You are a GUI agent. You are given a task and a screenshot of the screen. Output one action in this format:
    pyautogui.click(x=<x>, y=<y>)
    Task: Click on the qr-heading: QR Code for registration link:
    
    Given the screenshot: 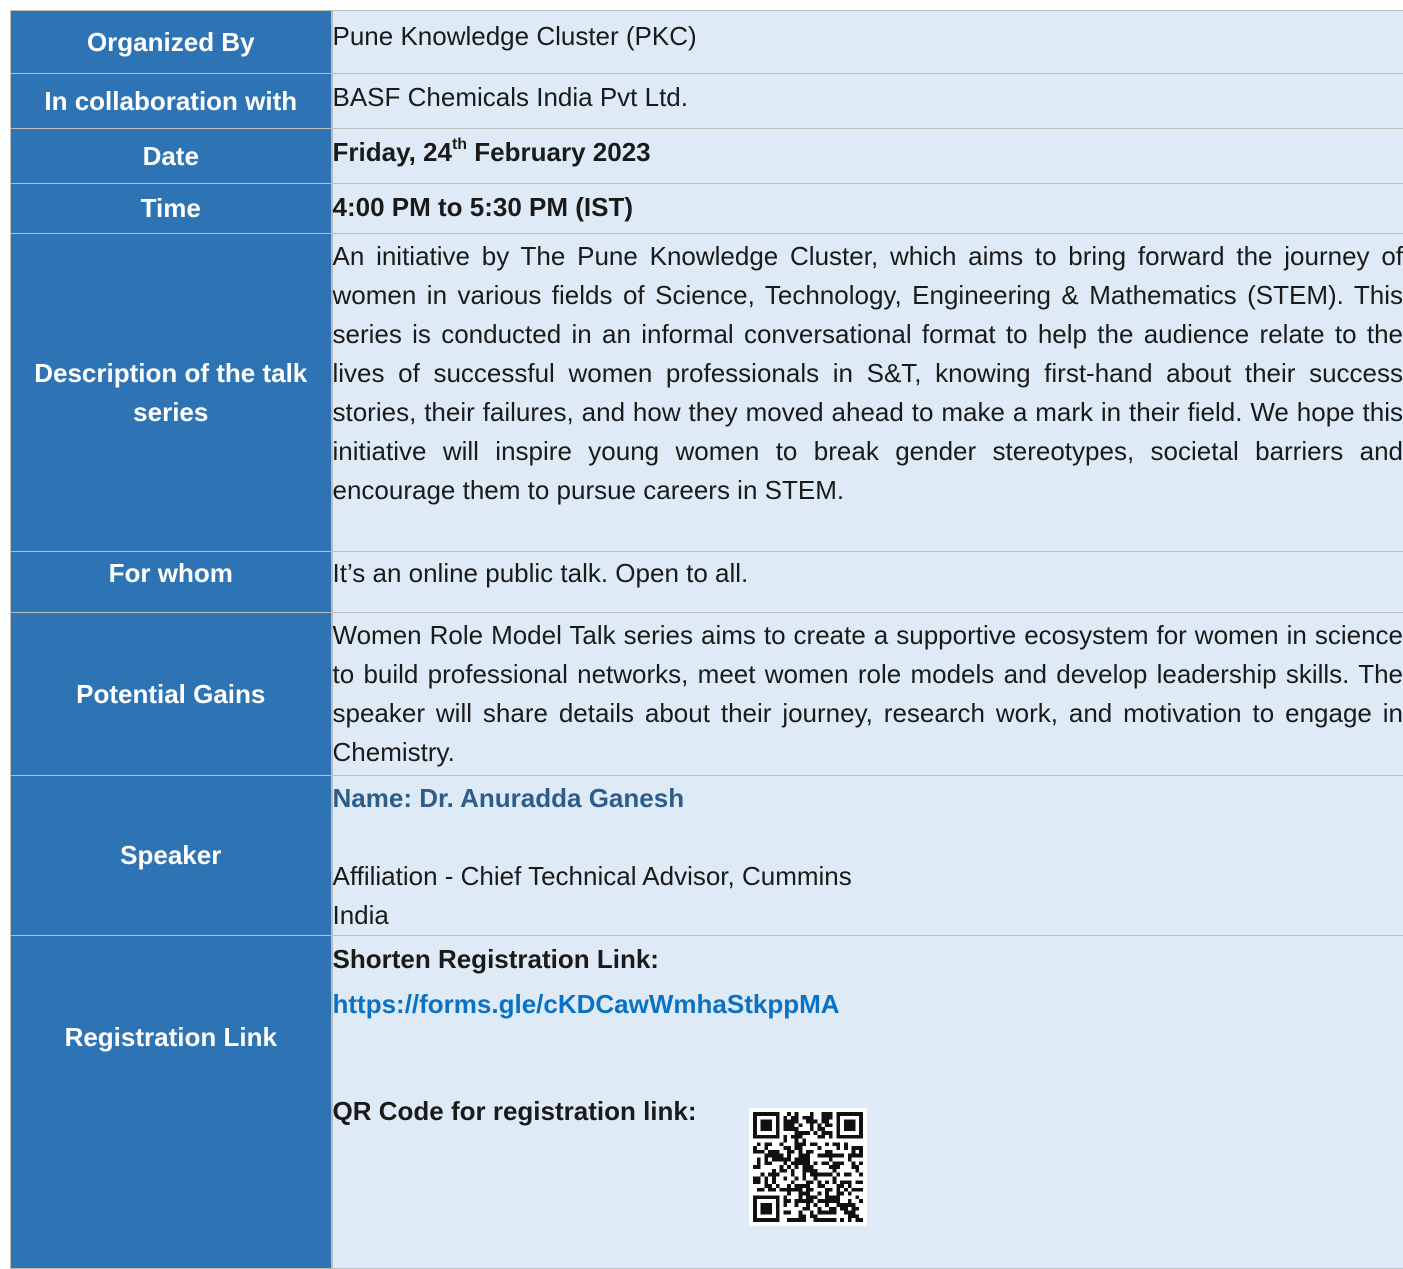 What is the action you would take?
    pyautogui.click(x=515, y=1111)
    